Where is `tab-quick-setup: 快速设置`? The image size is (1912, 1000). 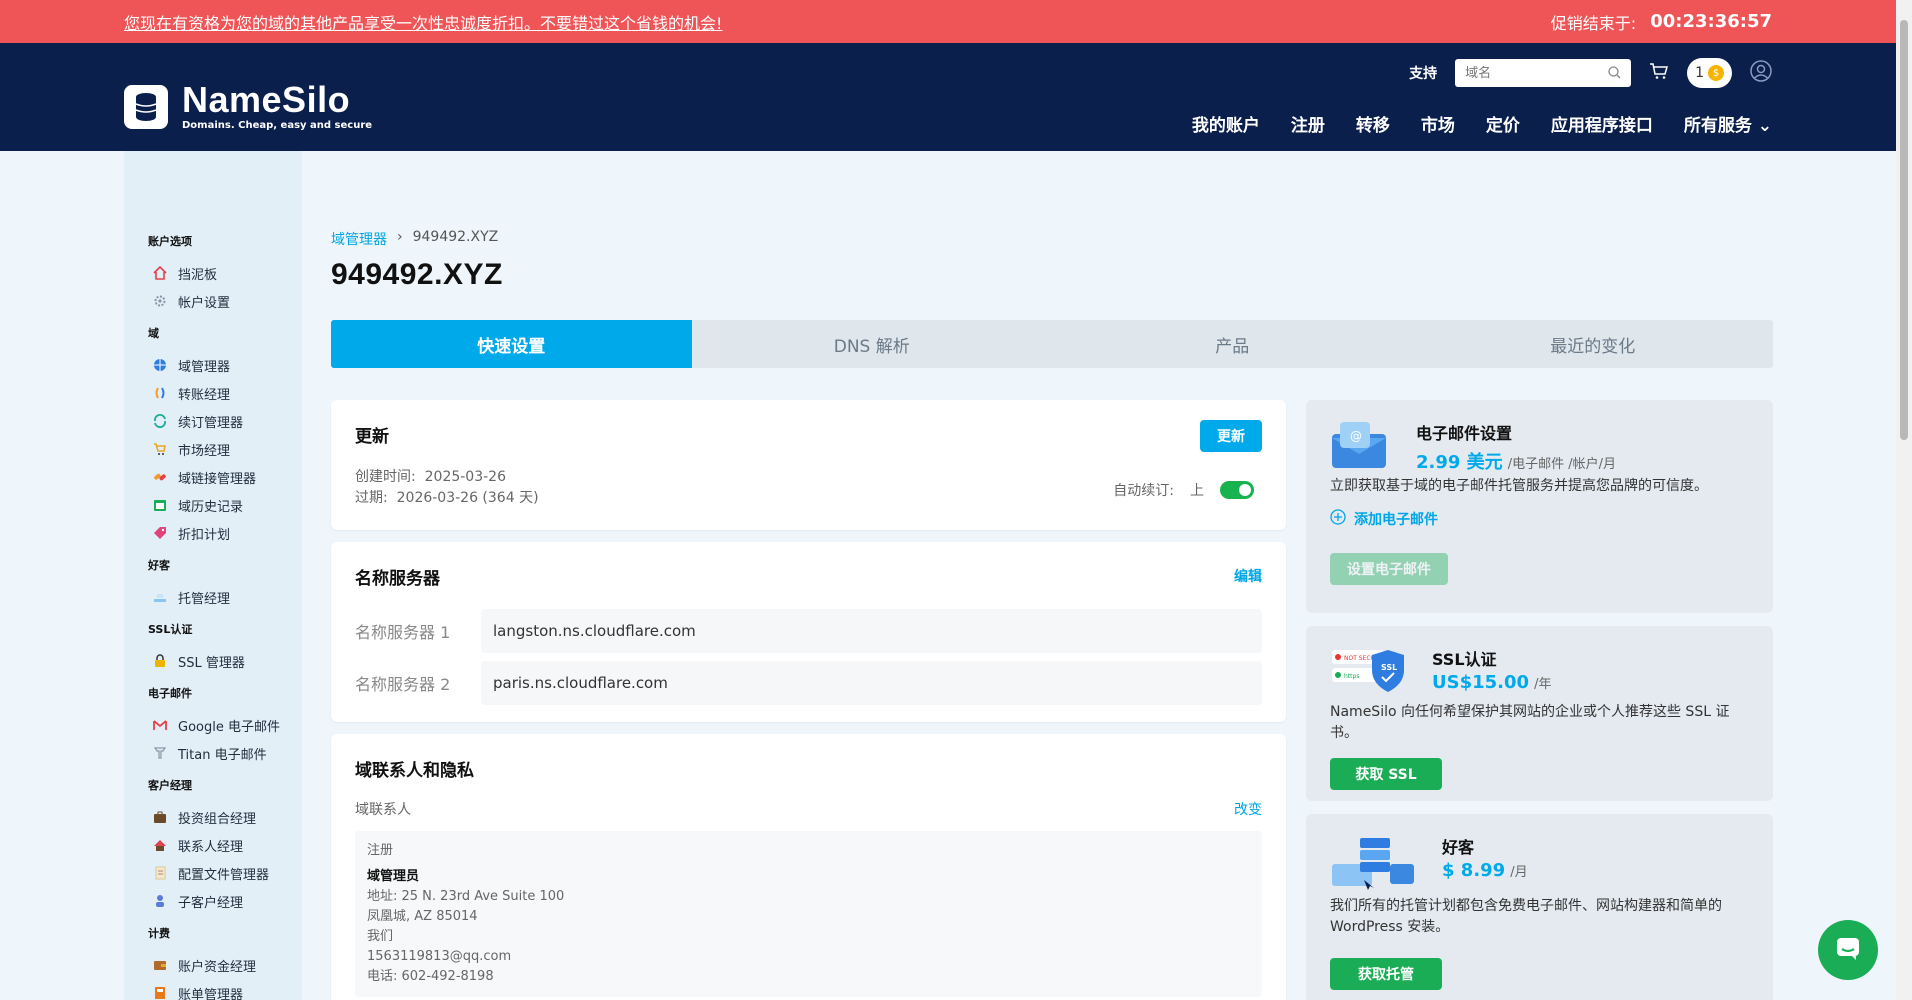 tab-quick-setup: 快速设置 is located at coordinates (511, 344).